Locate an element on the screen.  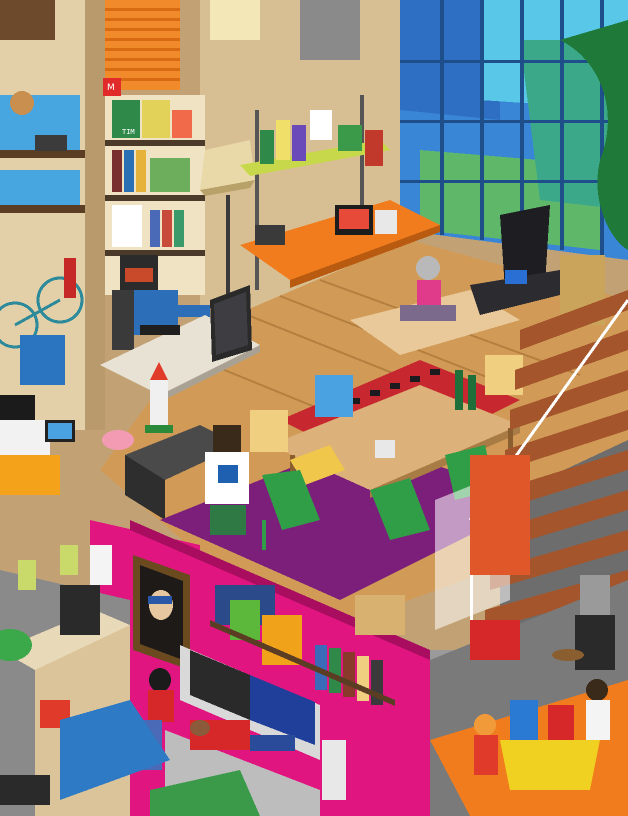
stool is located at coordinates (568, 655).